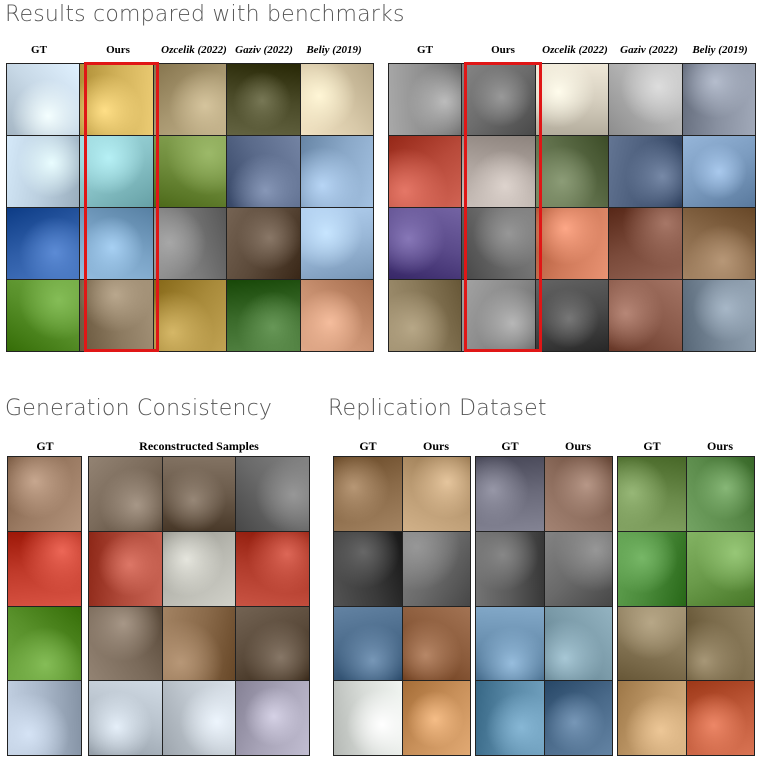 Image resolution: width=768 pixels, height=771 pixels. Describe the element at coordinates (43, 243) in the screenshot. I see `image-left-r2-c0` at that location.